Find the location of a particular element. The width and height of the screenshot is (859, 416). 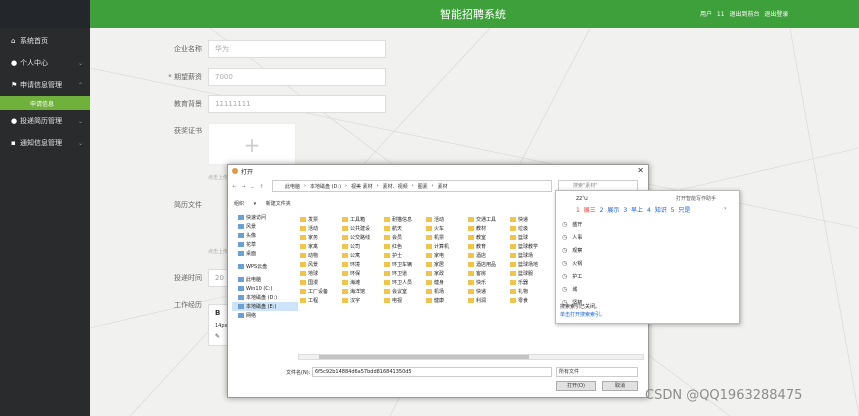

forward-icon: → is located at coordinates (243, 187).